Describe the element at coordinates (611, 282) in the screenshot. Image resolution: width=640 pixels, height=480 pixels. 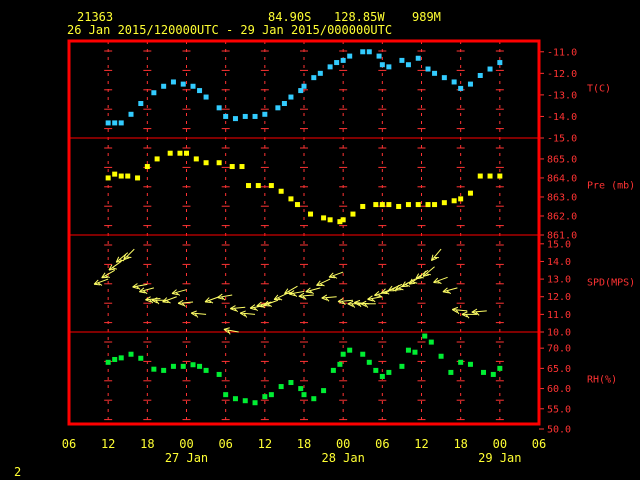
I see `panel-label: SPD(MPS)` at that location.